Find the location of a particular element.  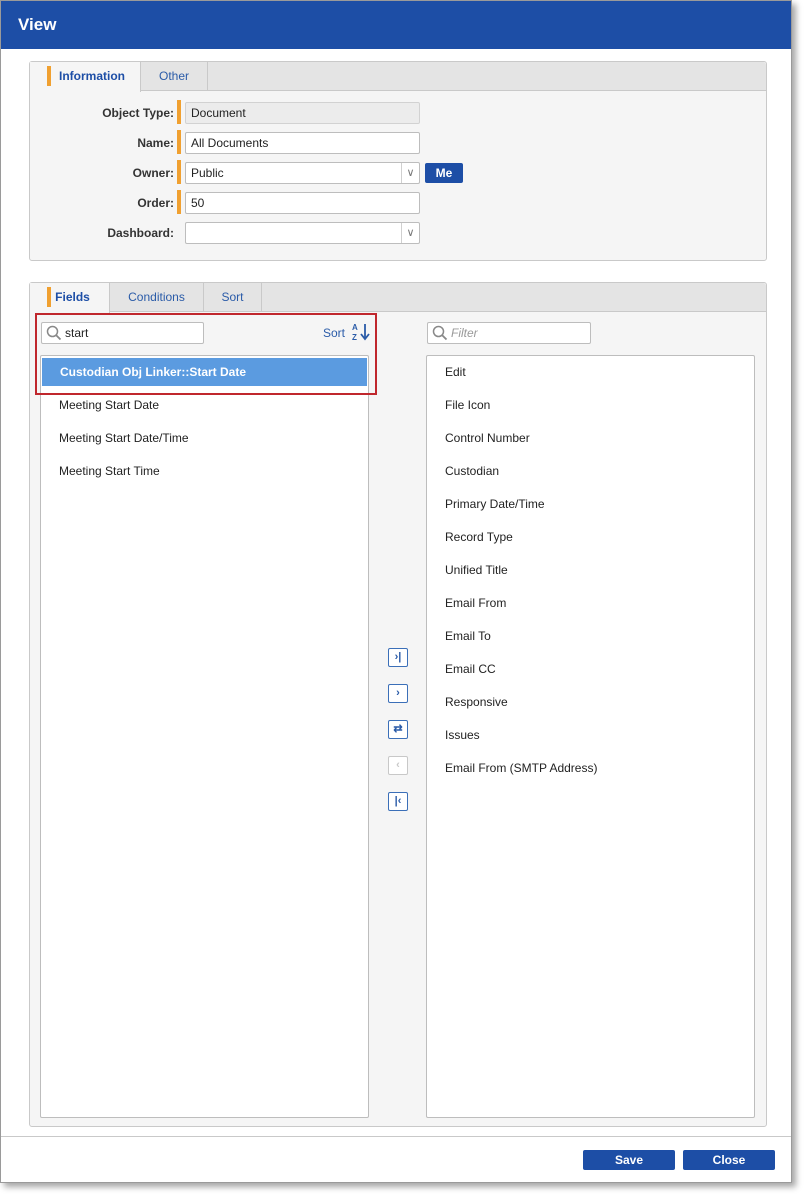

tab-other-label: Other is located at coordinates (173, 76).